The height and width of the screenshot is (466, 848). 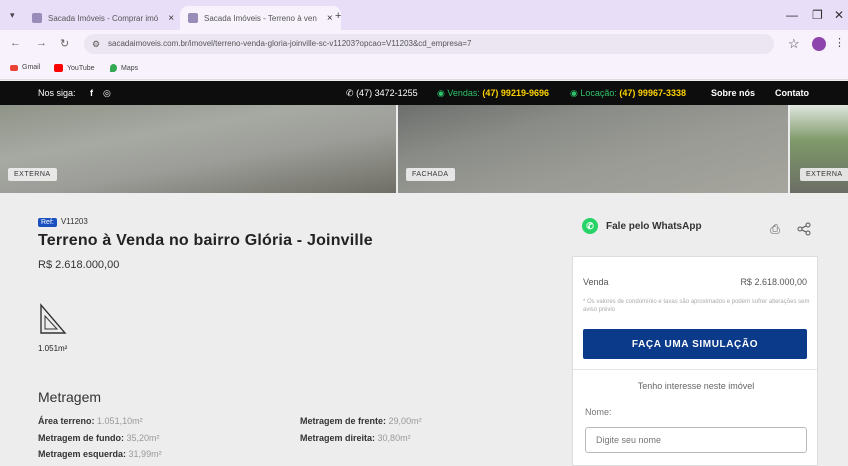 I want to click on vendas-phone: (47) 99219-9696, so click(x=515, y=93).